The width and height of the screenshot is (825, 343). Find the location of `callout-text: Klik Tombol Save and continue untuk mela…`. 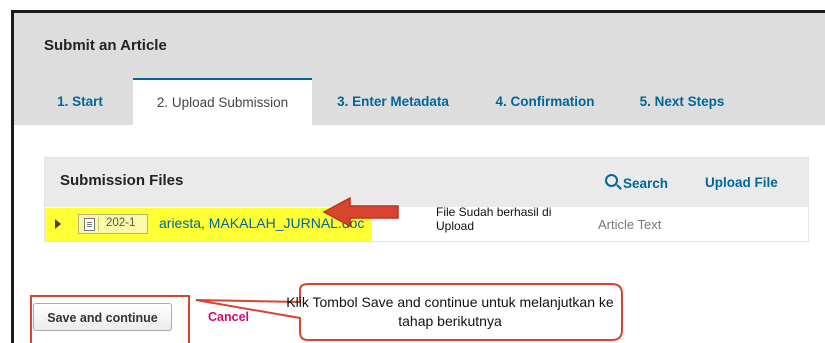

callout-text: Klik Tombol Save and continue untuk mela… is located at coordinates (450, 311).